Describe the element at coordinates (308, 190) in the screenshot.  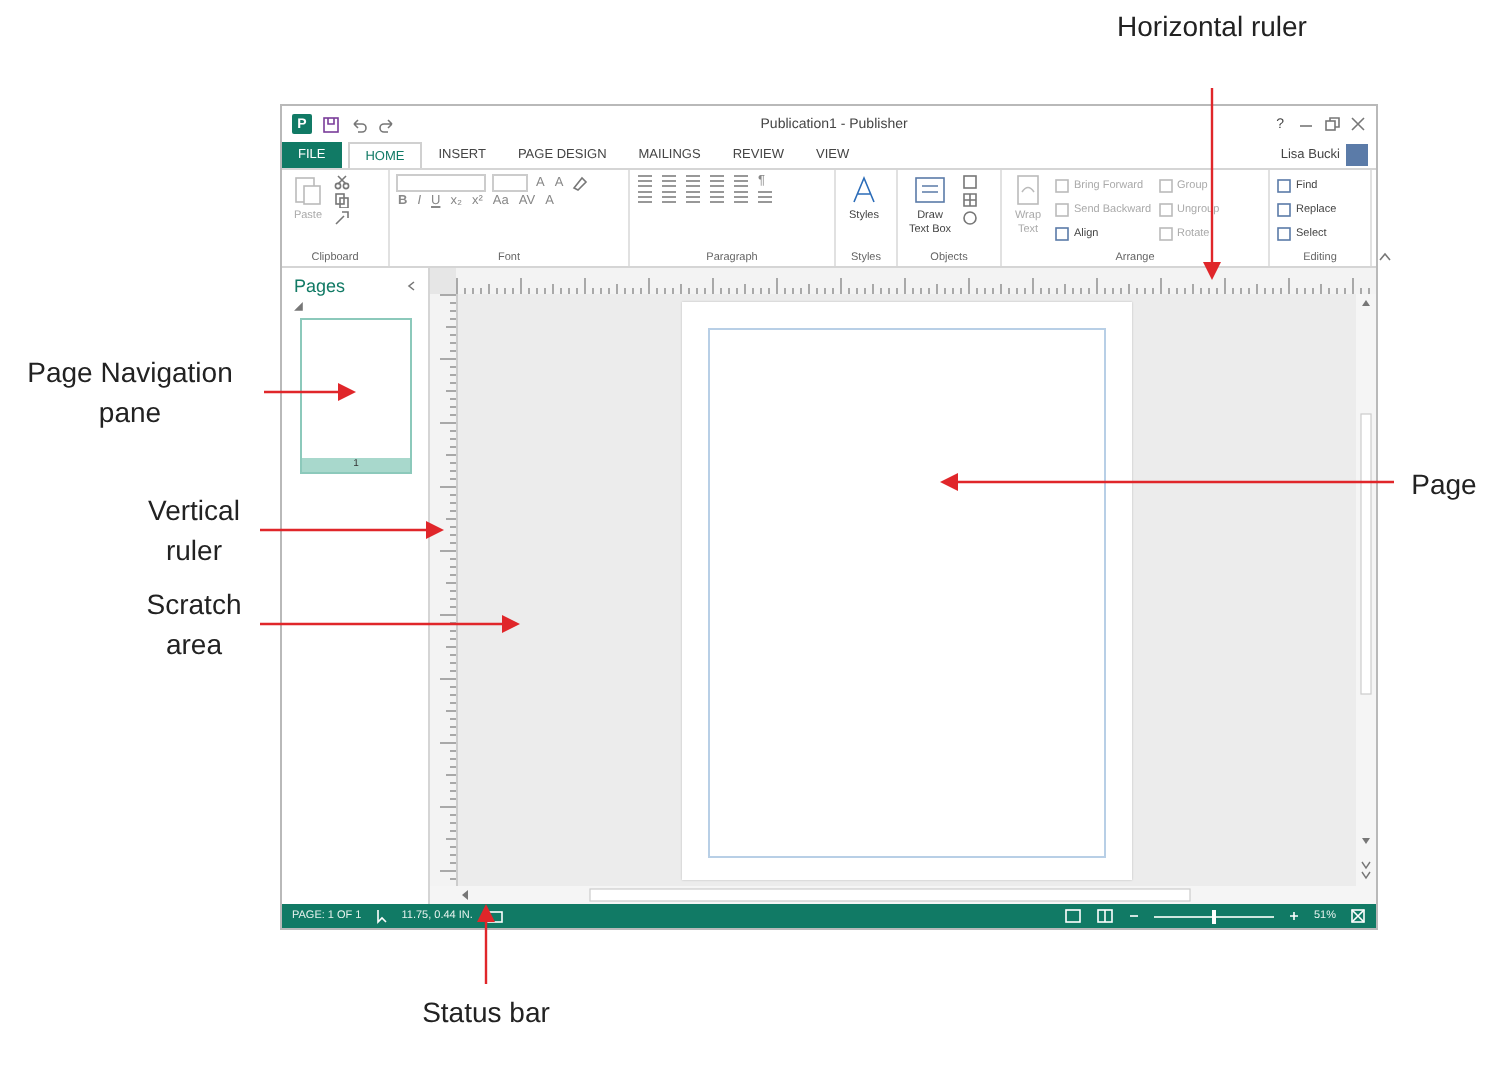
I see `clipboard-icon` at that location.